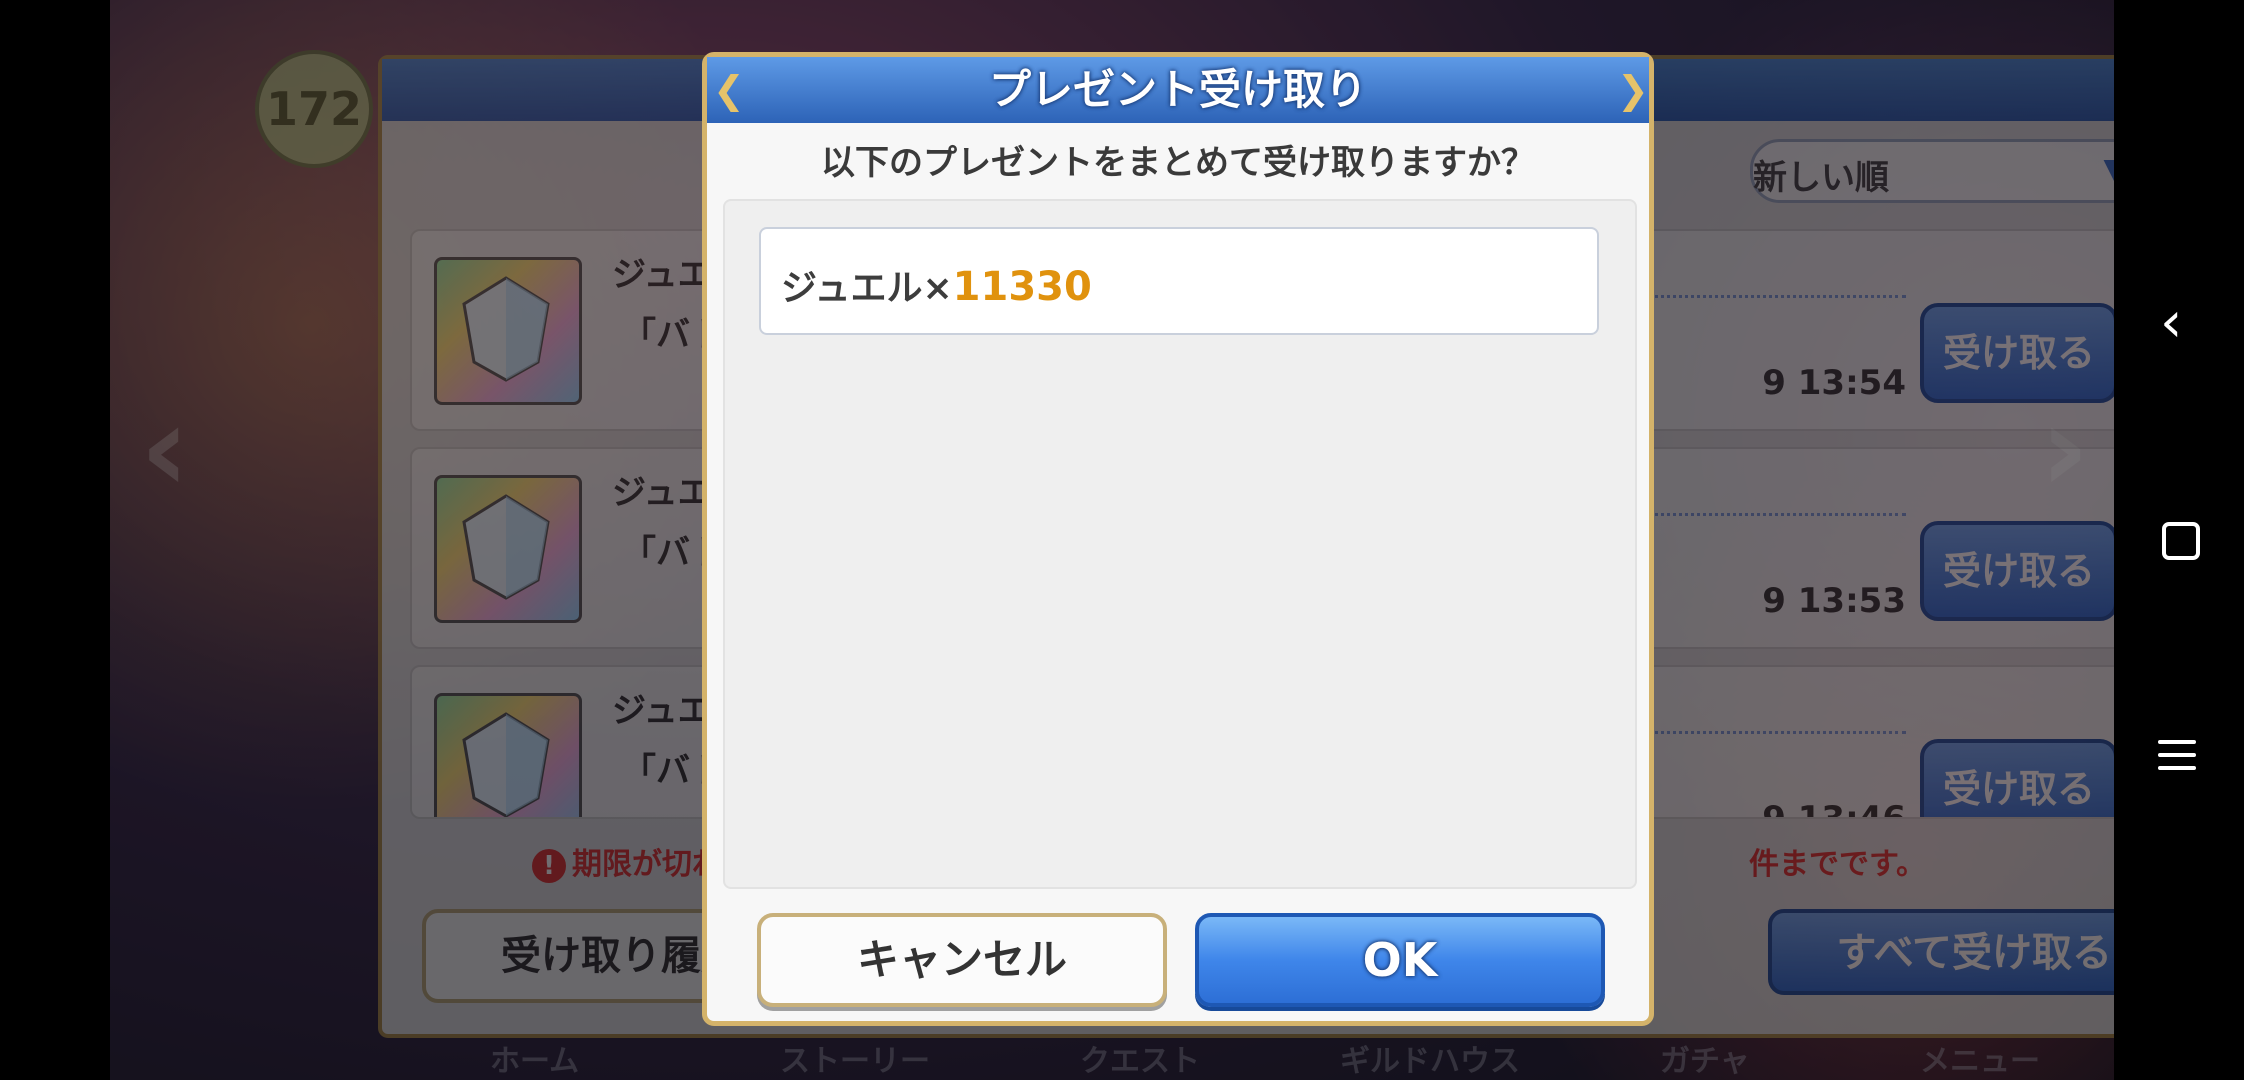 This screenshot has height=1080, width=2244. Describe the element at coordinates (1022, 287) in the screenshot. I see `present-item-quantity: 11330` at that location.